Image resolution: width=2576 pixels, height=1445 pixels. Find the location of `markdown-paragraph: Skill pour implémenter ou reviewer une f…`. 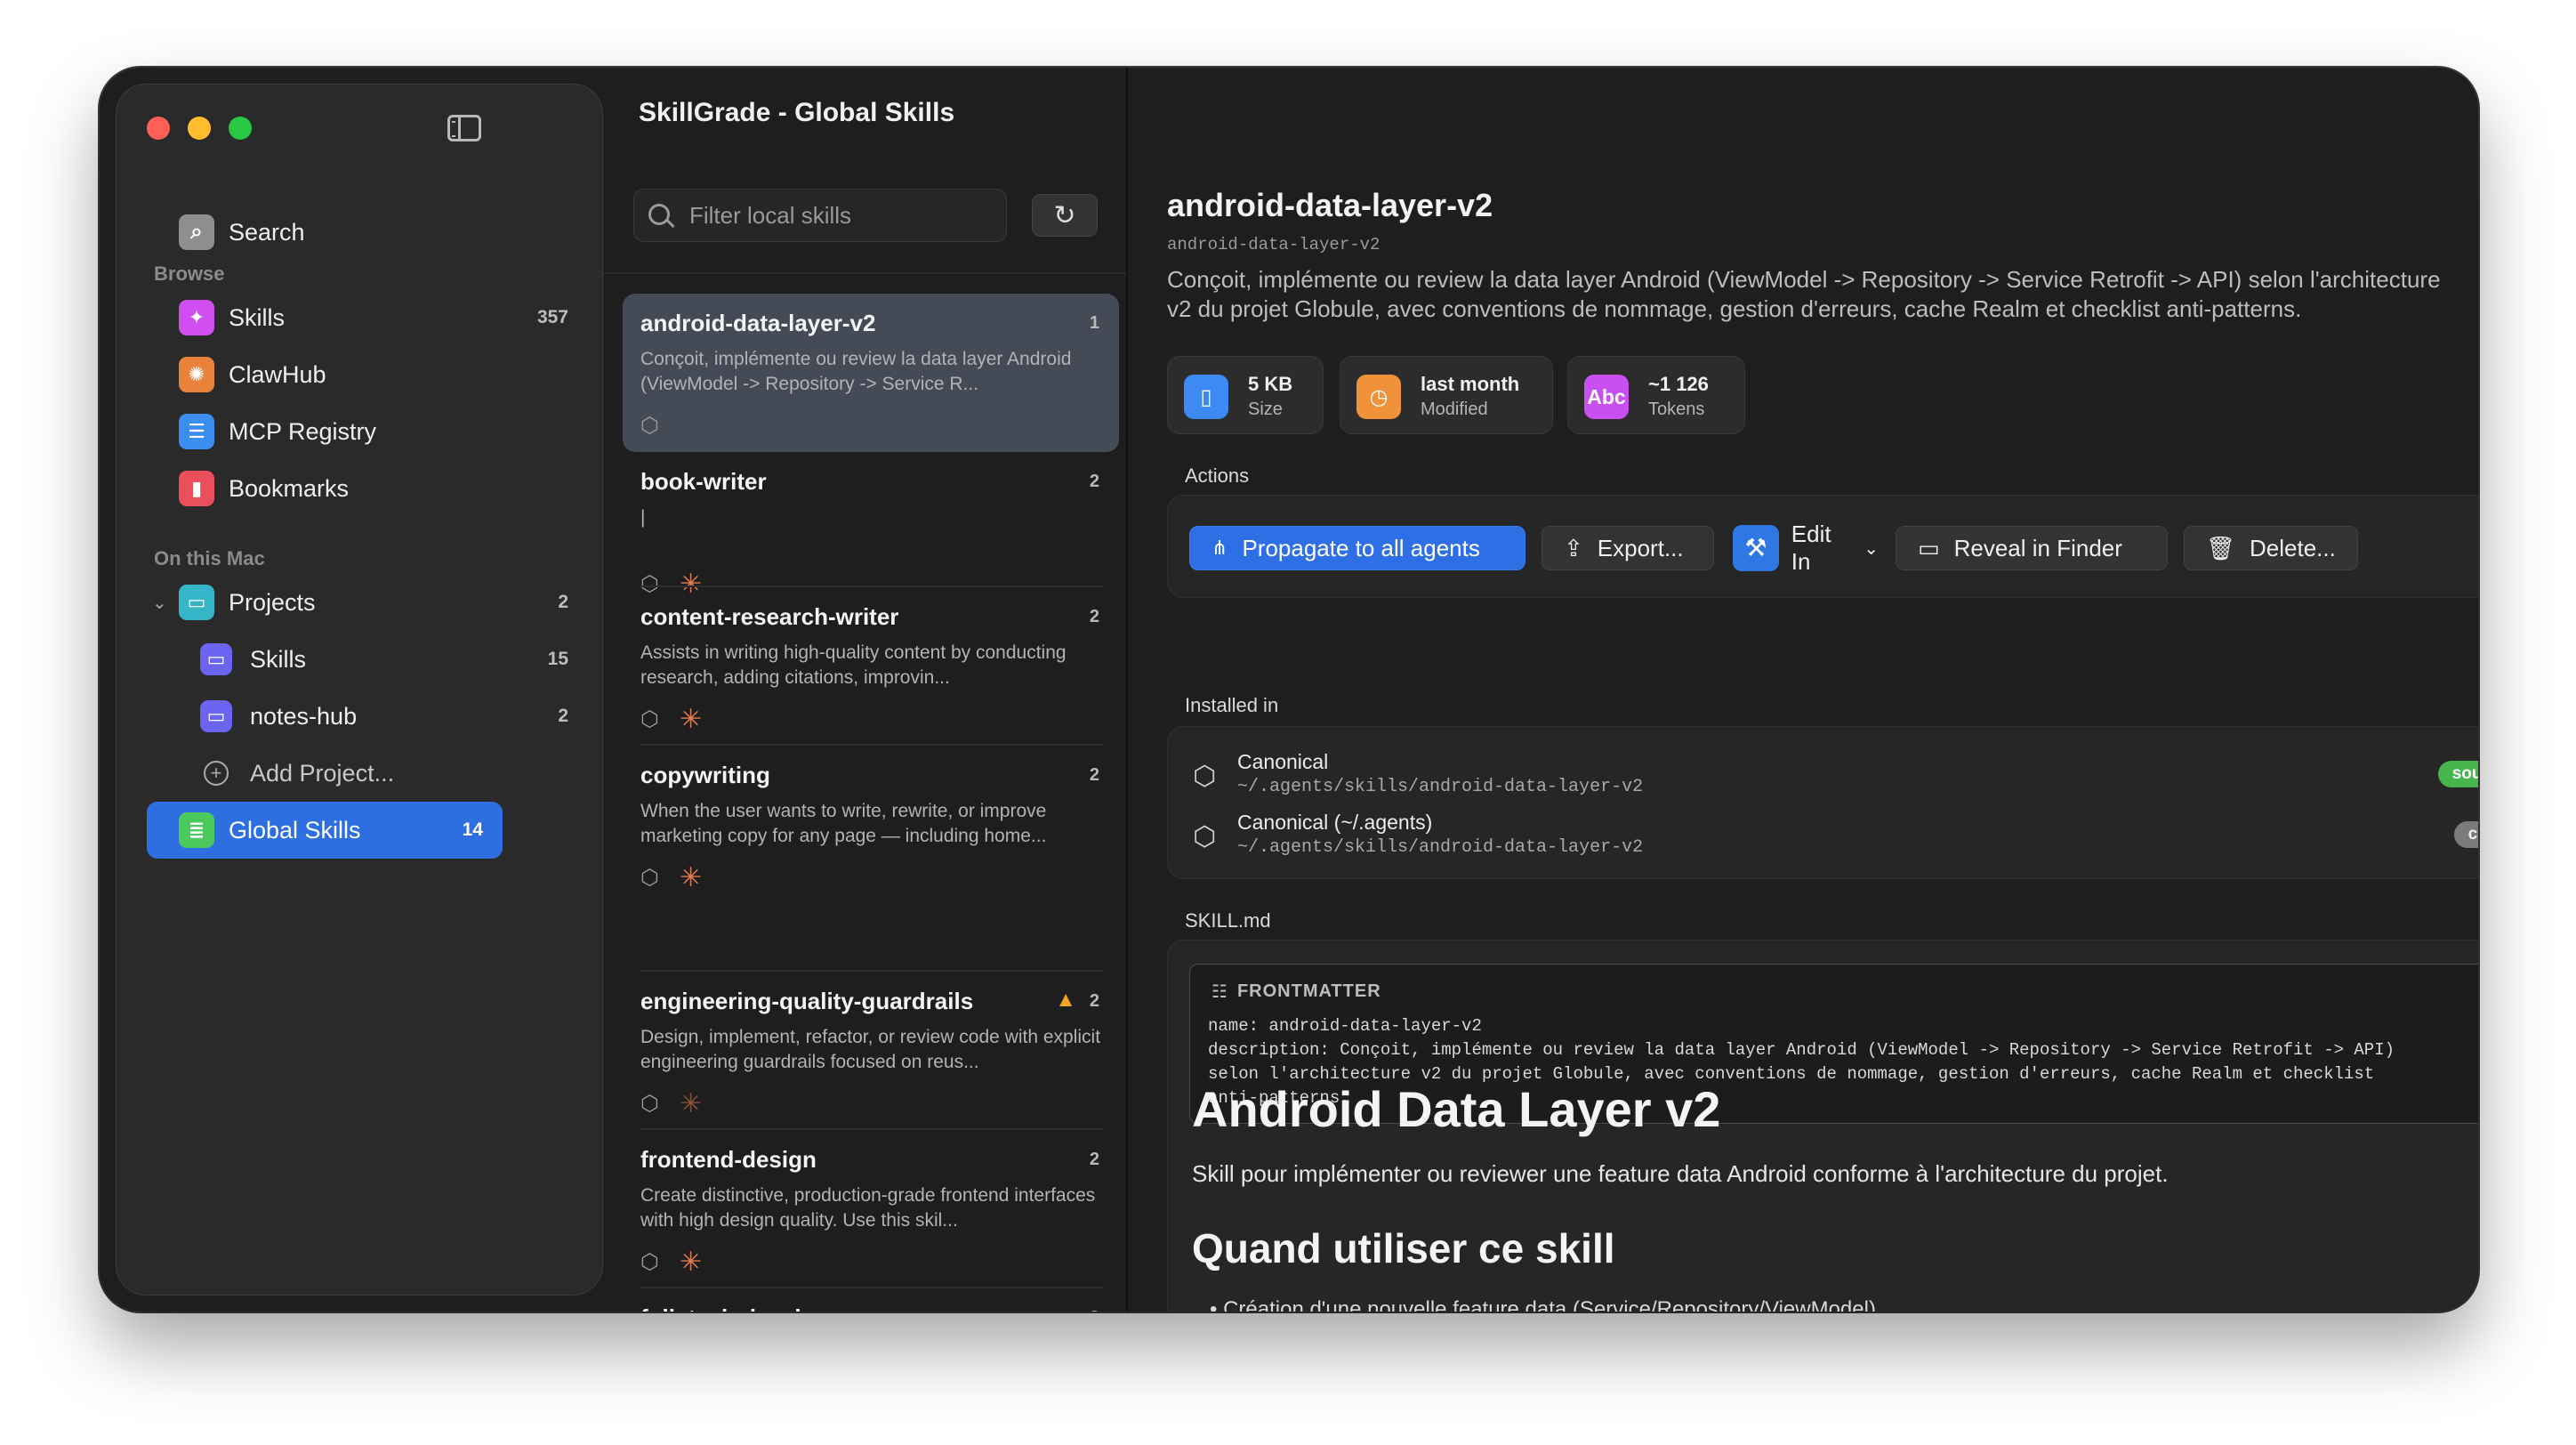

markdown-paragraph: Skill pour implémenter ou reviewer une f… is located at coordinates (1680, 1173).